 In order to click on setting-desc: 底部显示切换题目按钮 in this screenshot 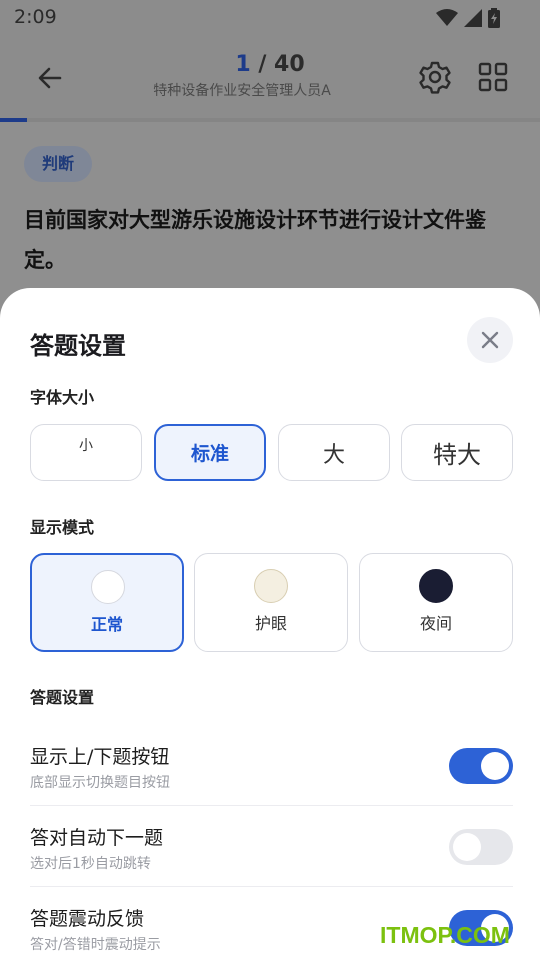, I will do `click(100, 783)`.